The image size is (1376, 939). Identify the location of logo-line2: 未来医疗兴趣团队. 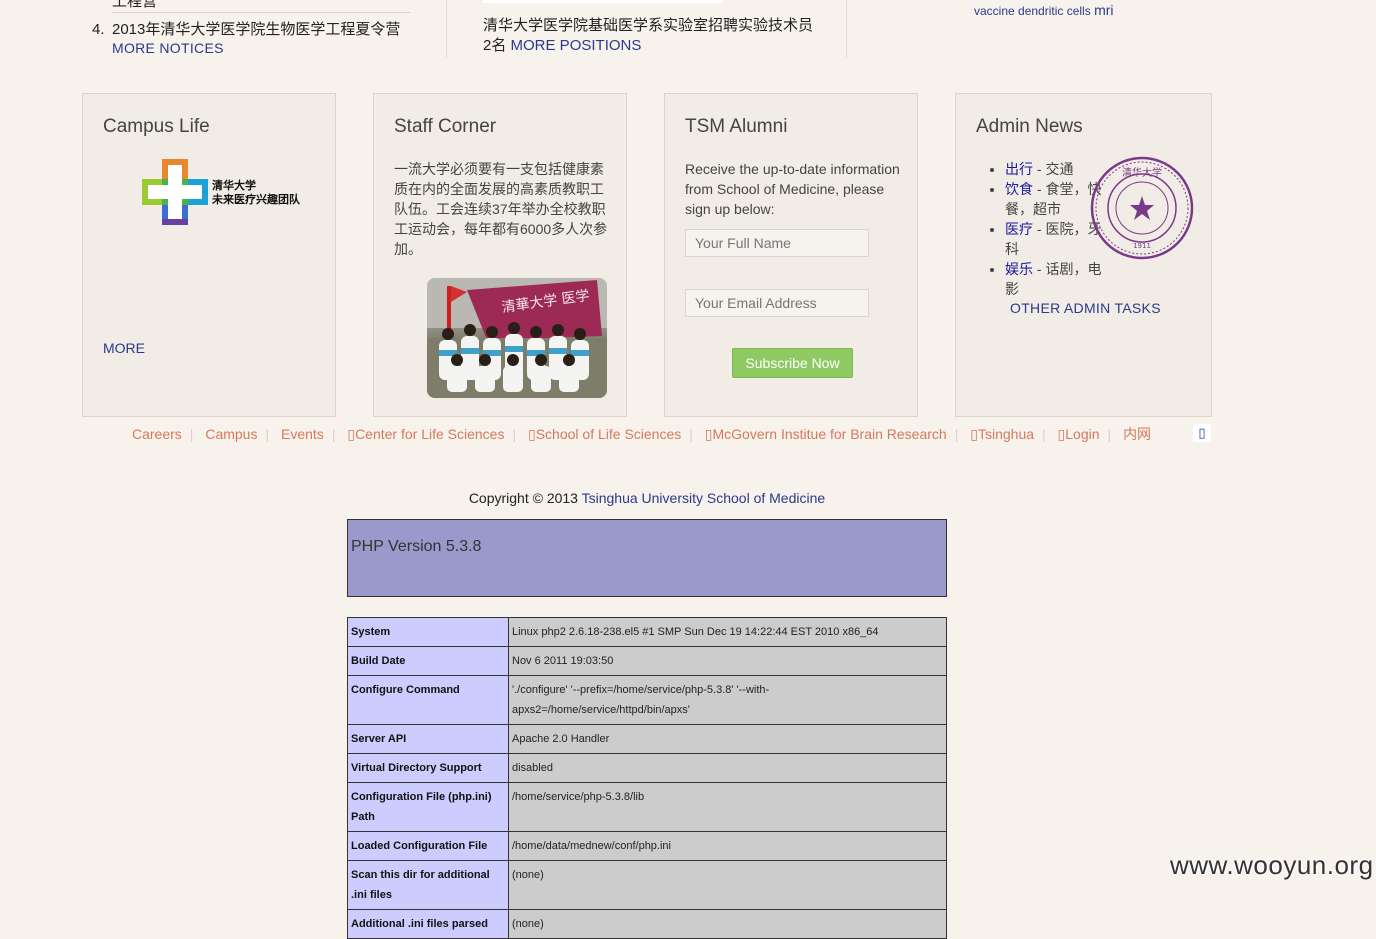
(256, 200).